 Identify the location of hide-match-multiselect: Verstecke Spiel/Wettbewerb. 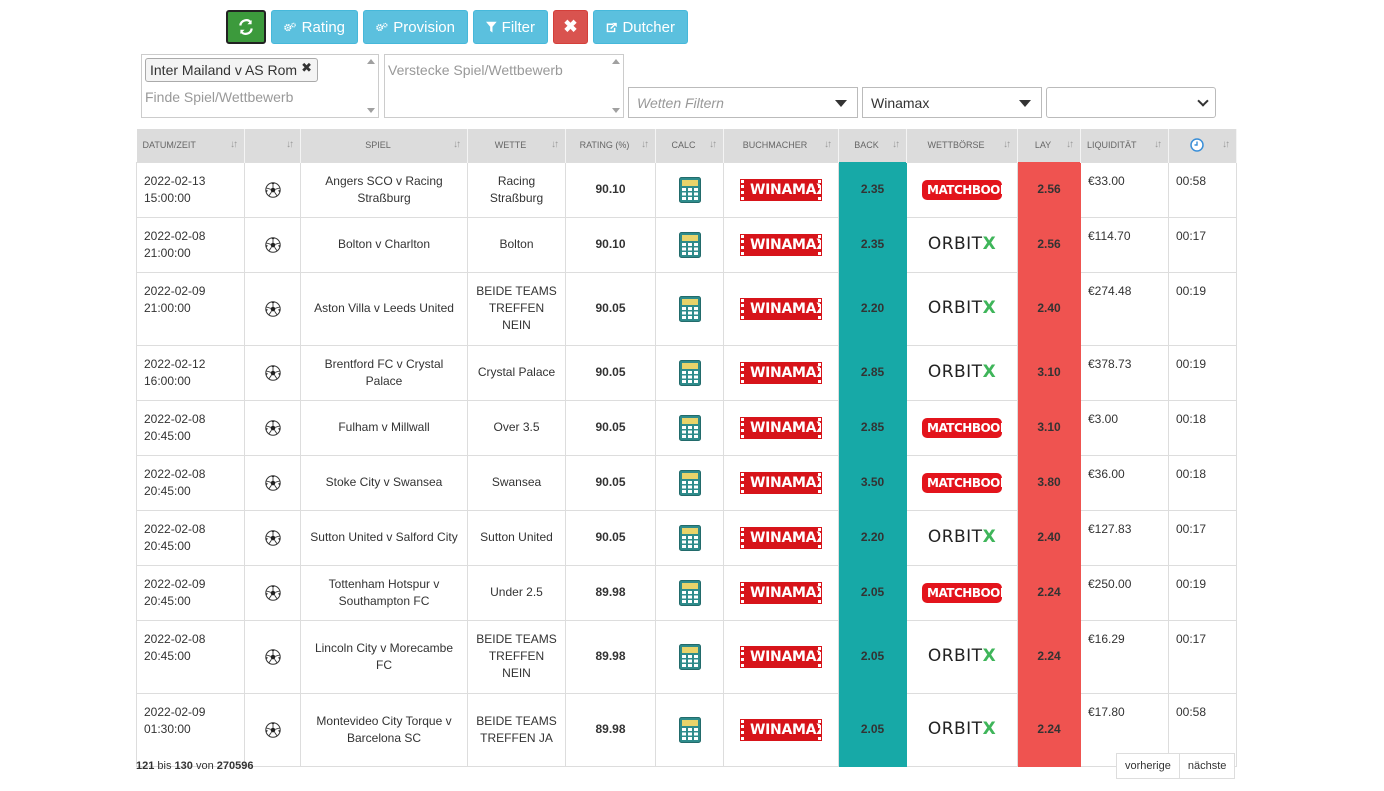
(504, 86).